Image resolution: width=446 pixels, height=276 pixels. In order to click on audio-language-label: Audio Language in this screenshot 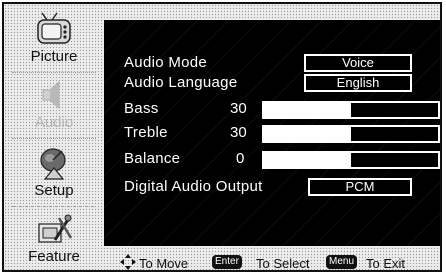, I will do `click(181, 82)`.